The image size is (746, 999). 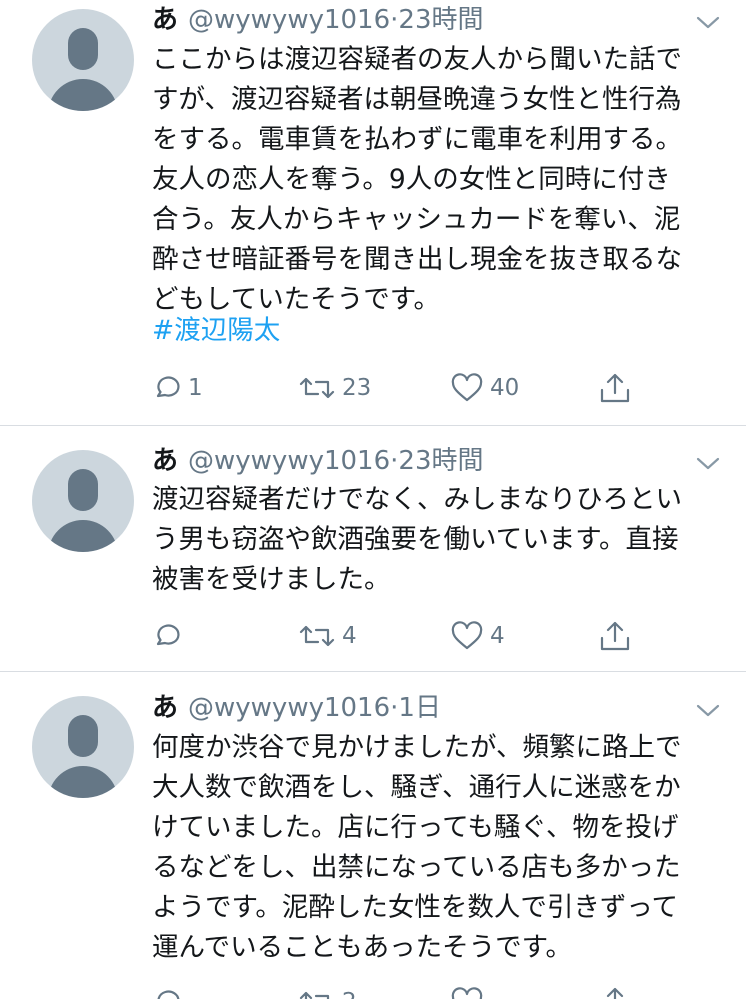 What do you see at coordinates (419, 708) in the screenshot?
I see `timestamp: 1日` at bounding box center [419, 708].